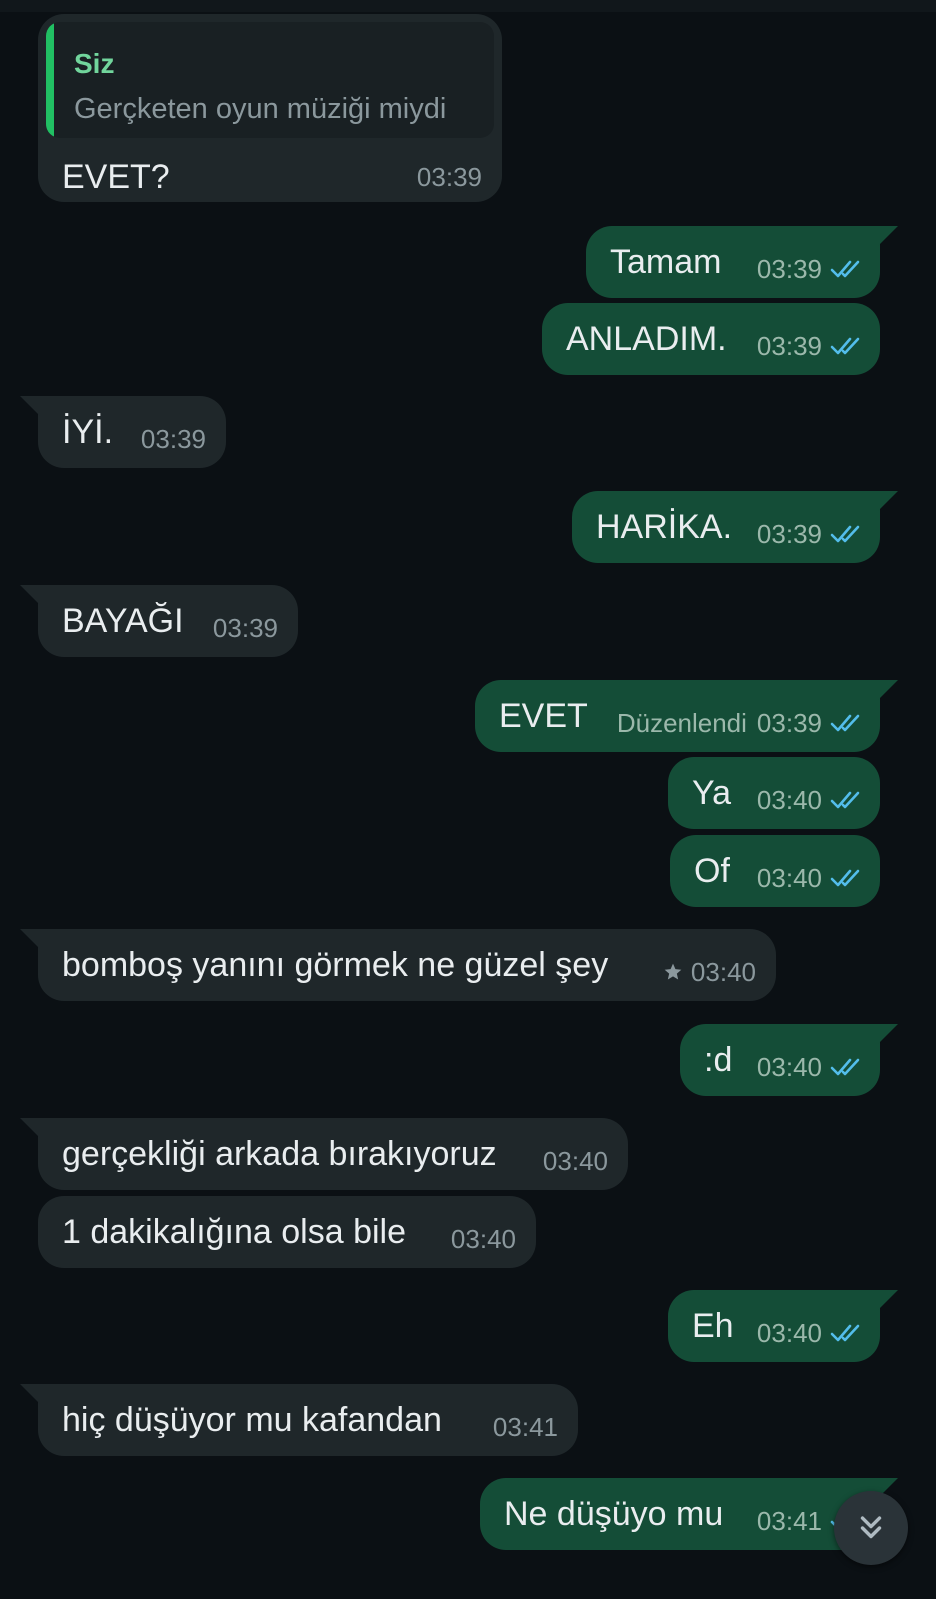 The width and height of the screenshot is (936, 1599). I want to click on message-incoming: İYİ. 03:39, so click(123, 432).